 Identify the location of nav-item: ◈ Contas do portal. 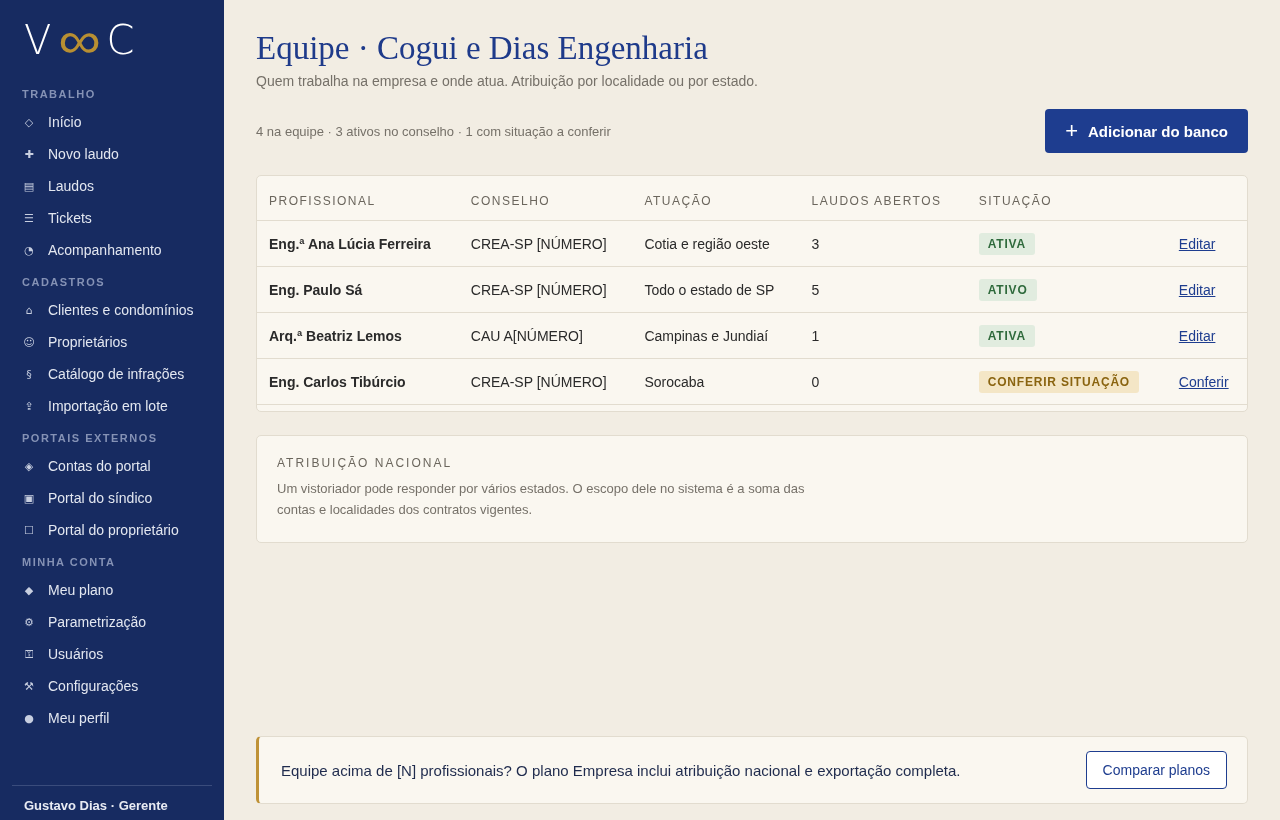
(75, 466).